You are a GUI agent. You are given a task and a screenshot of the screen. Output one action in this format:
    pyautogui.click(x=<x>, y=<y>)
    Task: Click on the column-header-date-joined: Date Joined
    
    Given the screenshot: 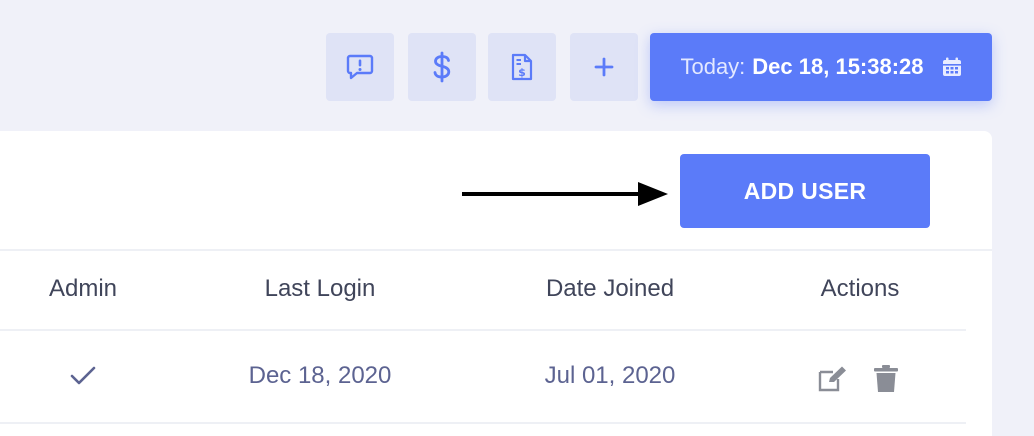 What is the action you would take?
    pyautogui.click(x=610, y=288)
    